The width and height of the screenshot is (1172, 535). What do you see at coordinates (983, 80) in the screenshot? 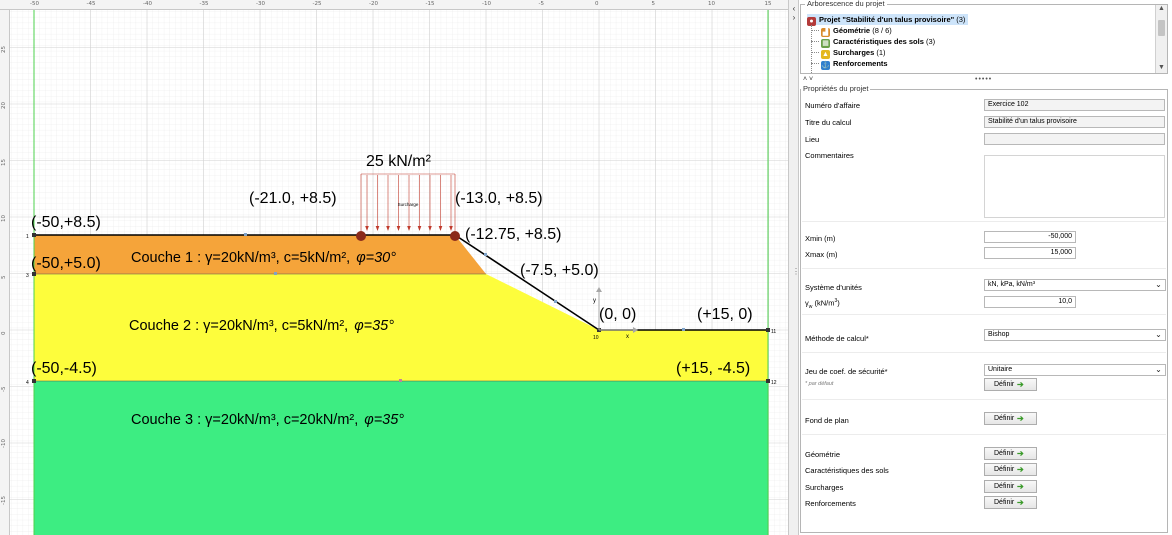
I see `resize-grip-icon: •••••` at bounding box center [983, 80].